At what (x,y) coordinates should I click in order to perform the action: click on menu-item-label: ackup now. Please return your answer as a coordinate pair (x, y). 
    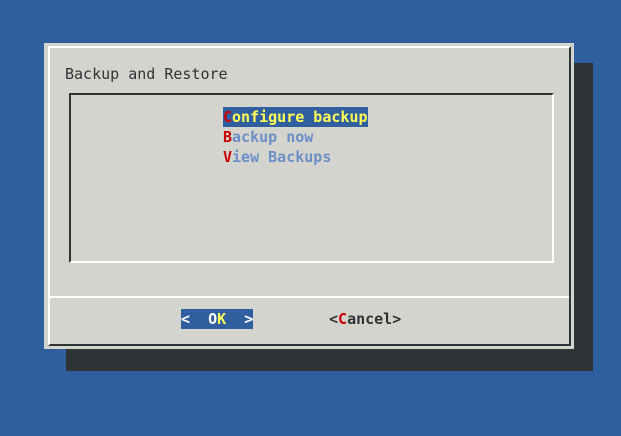
    Looking at the image, I should click on (273, 137).